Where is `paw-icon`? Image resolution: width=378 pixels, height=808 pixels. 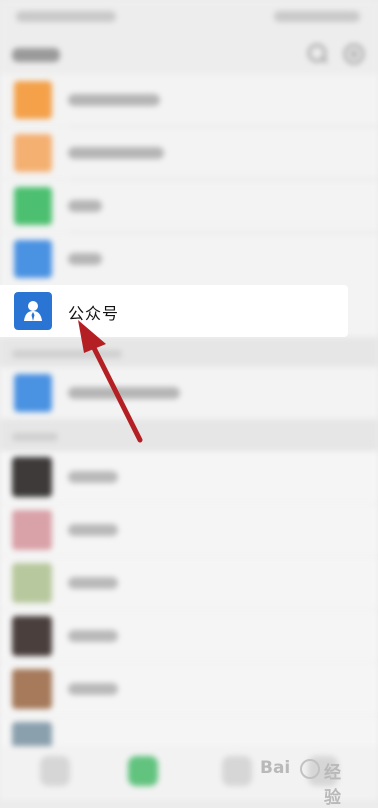 paw-icon is located at coordinates (310, 769).